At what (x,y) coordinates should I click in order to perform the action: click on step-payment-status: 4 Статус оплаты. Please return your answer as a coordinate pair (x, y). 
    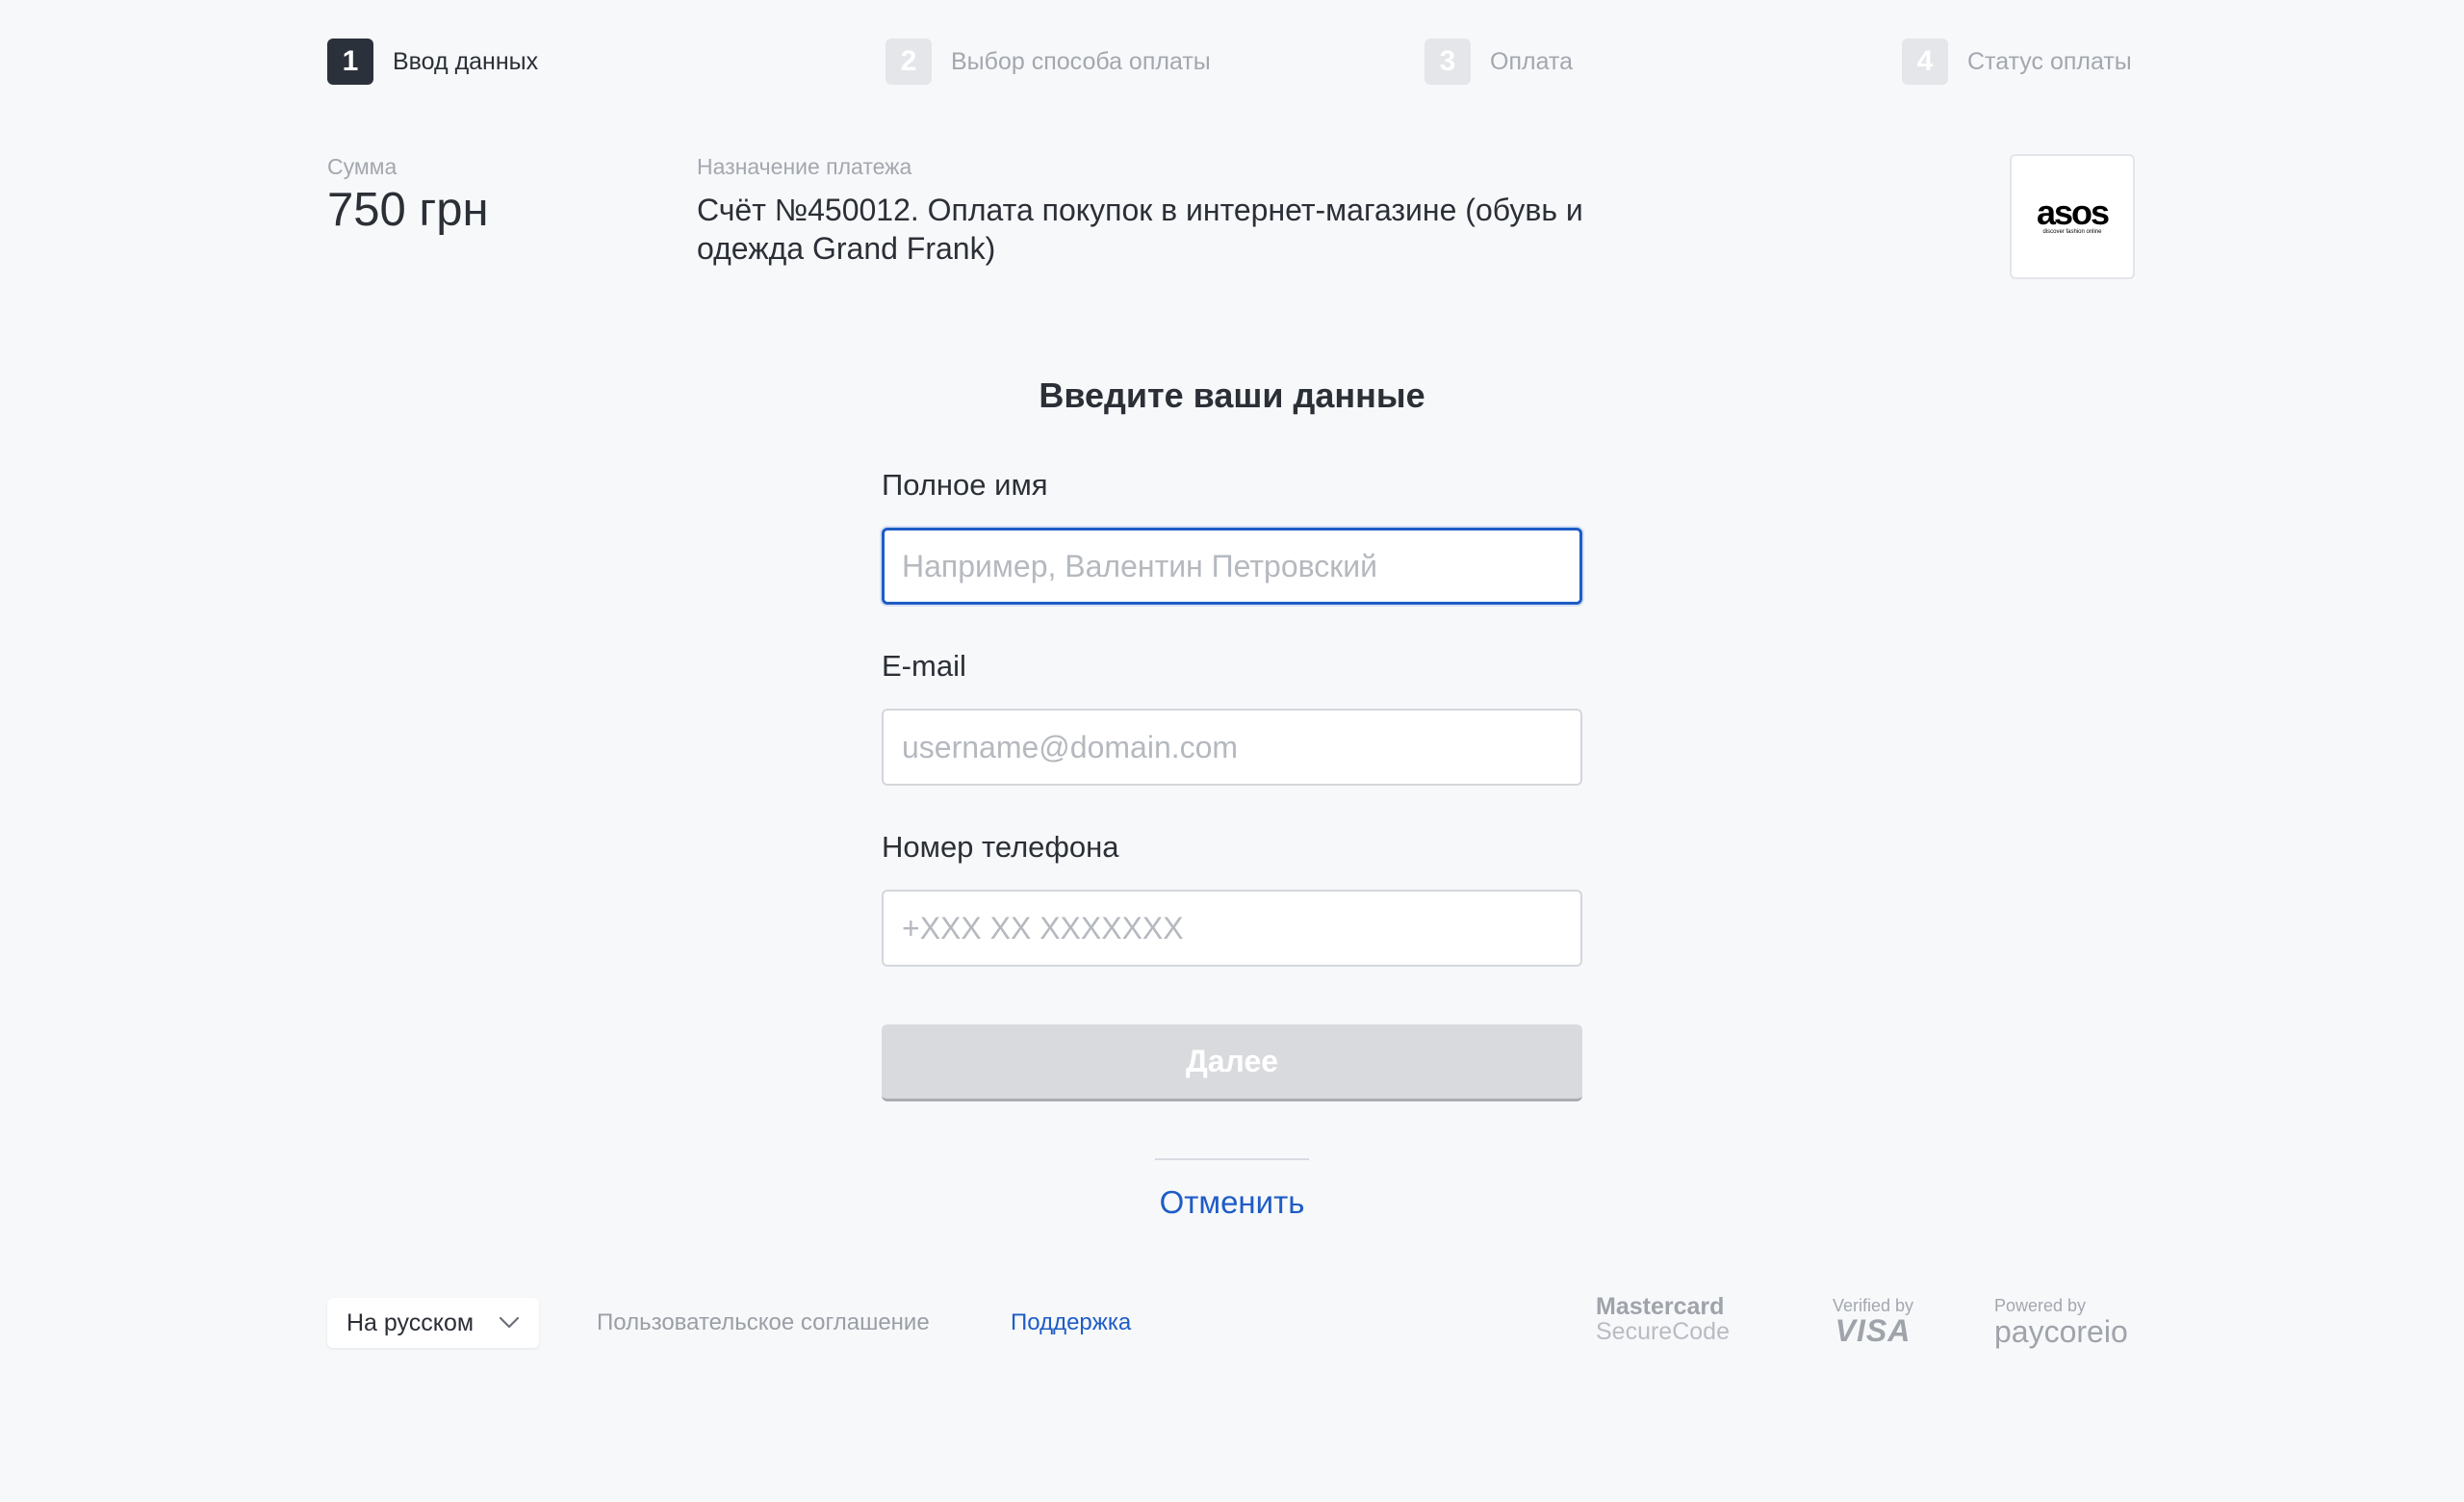
    Looking at the image, I should click on (2017, 62).